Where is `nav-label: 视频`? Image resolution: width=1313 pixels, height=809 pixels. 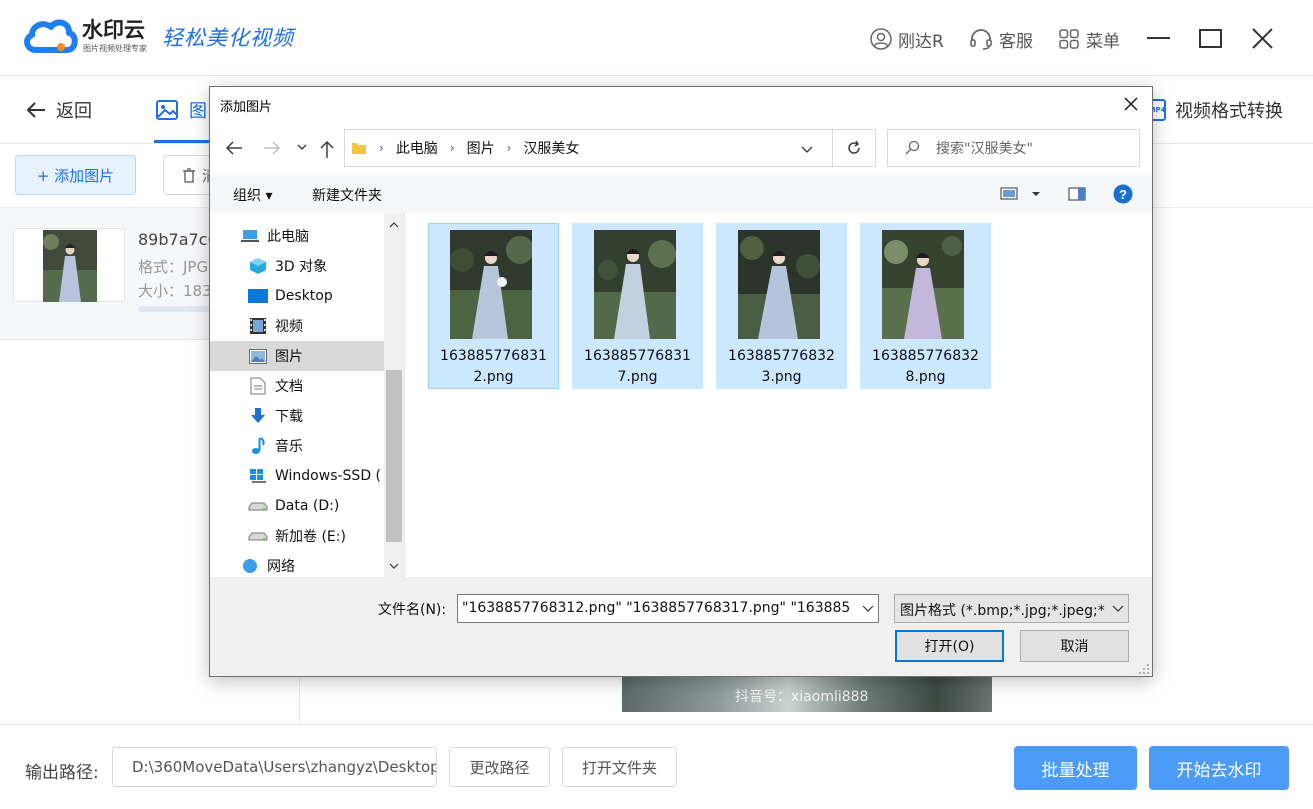
nav-label: 视频 is located at coordinates (289, 327).